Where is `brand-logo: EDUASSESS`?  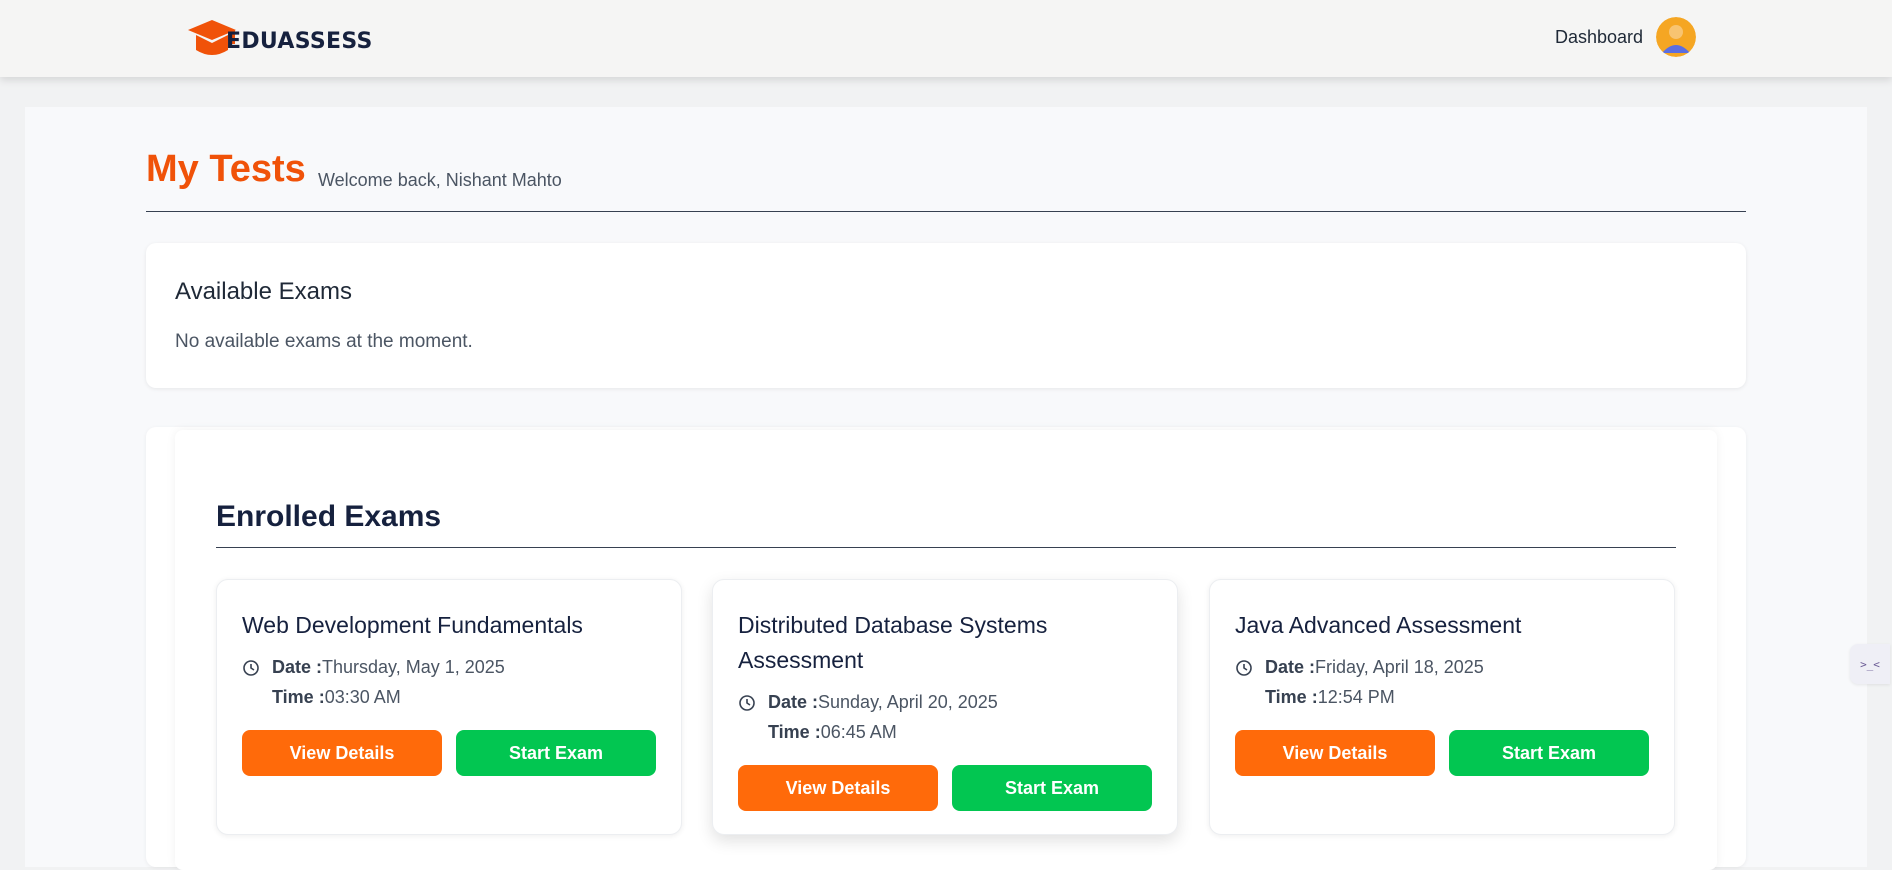 brand-logo: EDUASSESS is located at coordinates (279, 37).